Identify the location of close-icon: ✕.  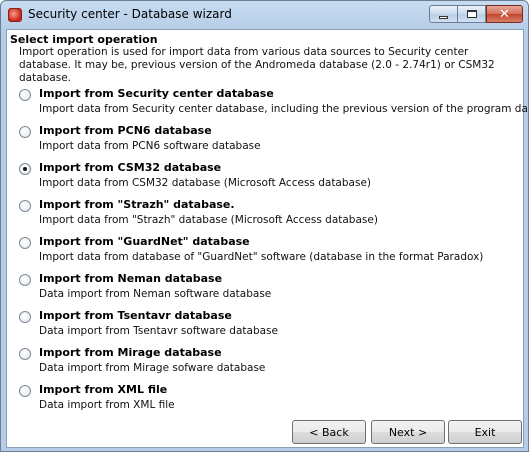
(504, 14).